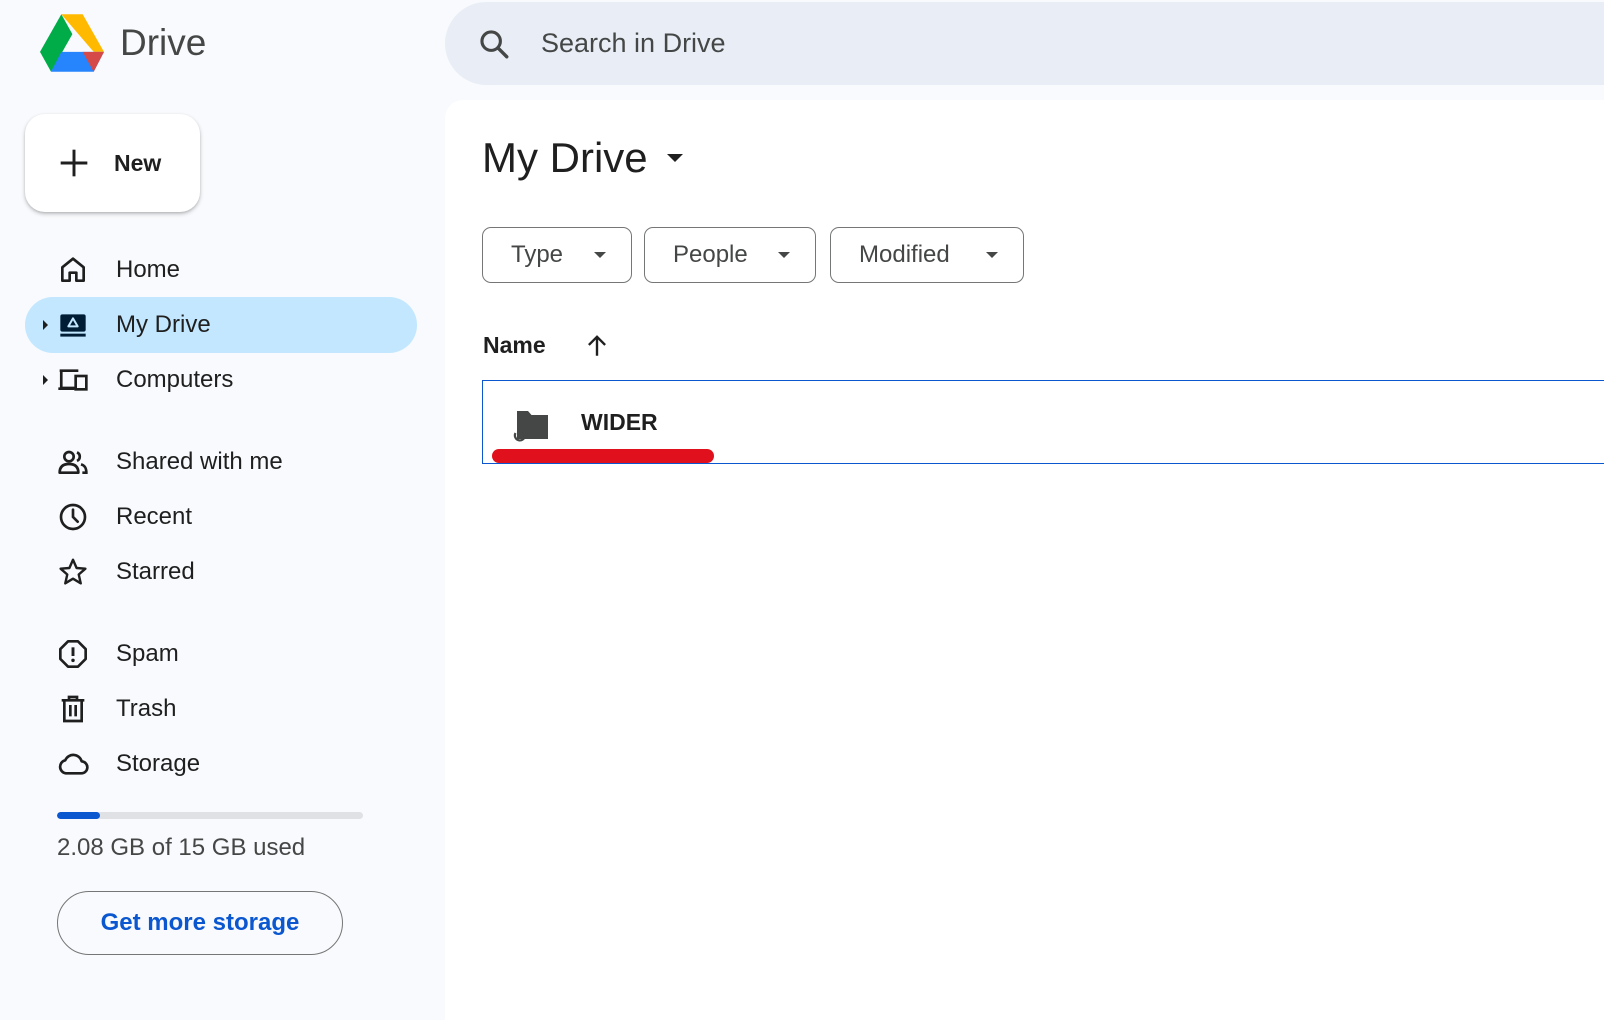  Describe the element at coordinates (163, 324) in the screenshot. I see `sidebar-item-label: My Drive` at that location.